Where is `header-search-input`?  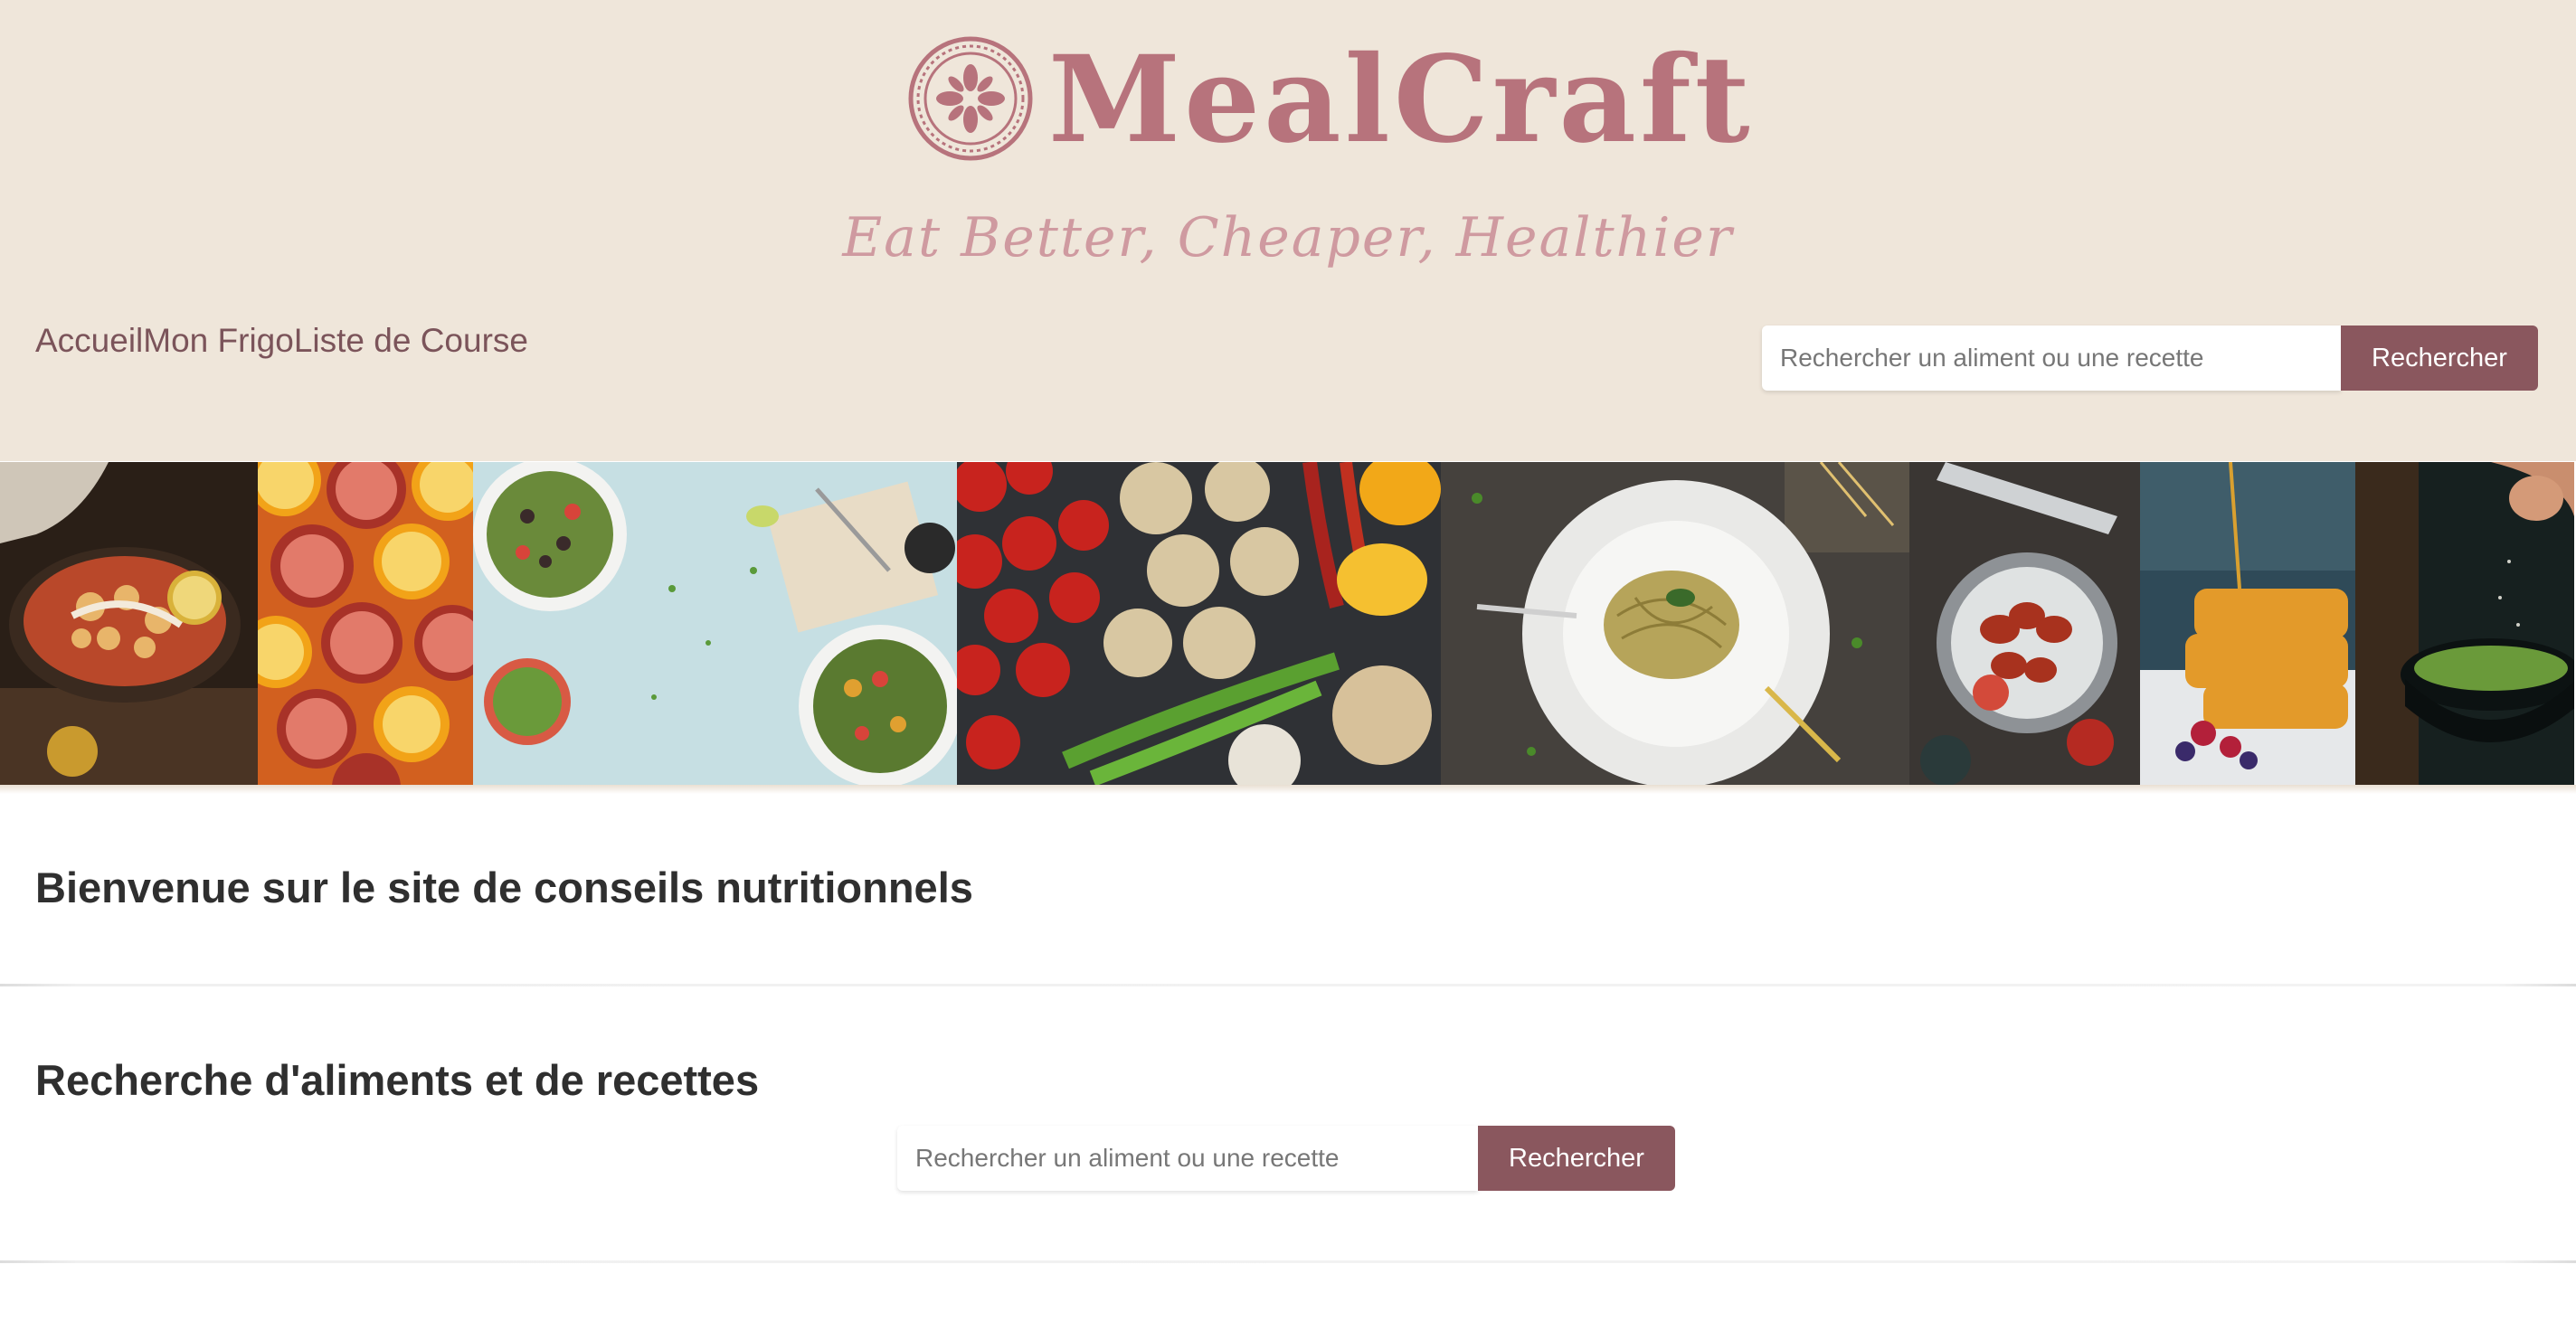
header-search-input is located at coordinates (2052, 358).